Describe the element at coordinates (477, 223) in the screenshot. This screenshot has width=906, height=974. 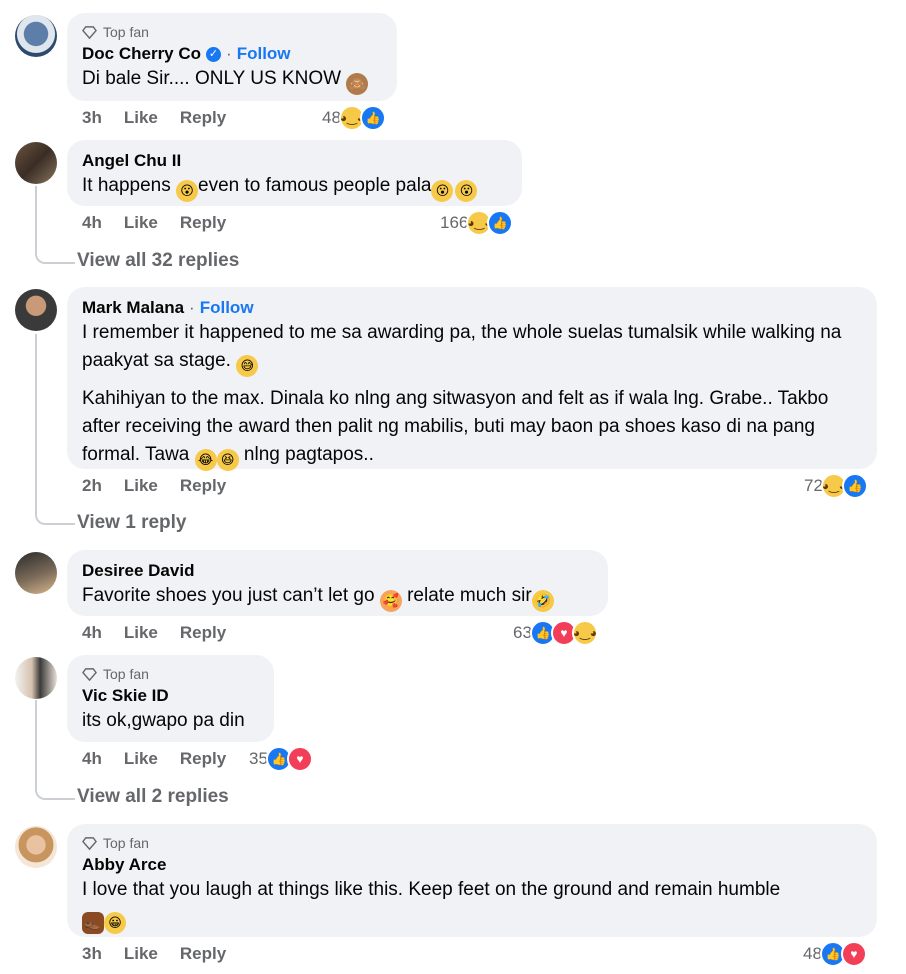
I see `reaction-summary: 166 ◕‿◕ 👍` at that location.